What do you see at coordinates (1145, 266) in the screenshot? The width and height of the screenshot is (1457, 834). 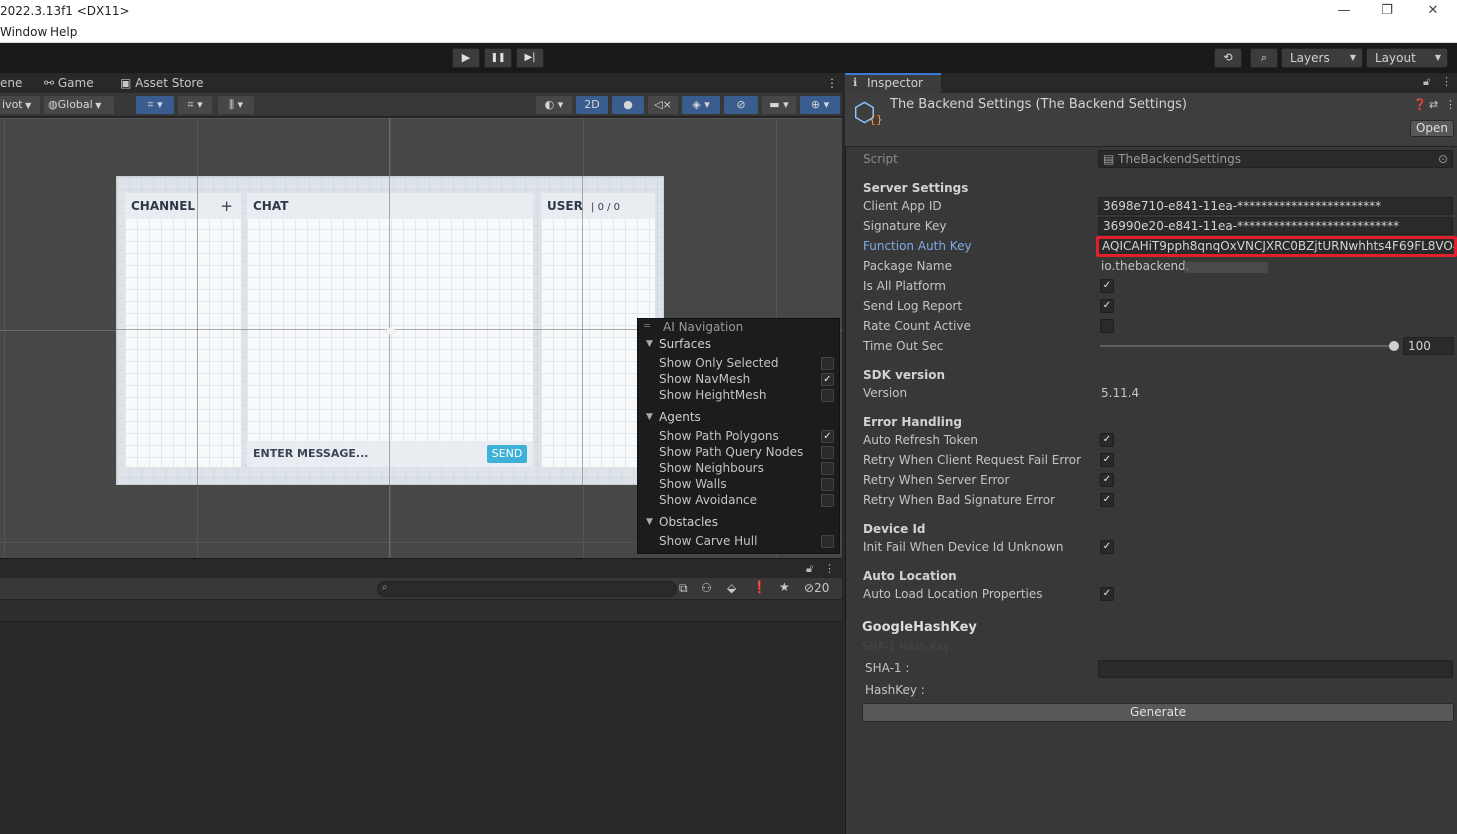 I see `package-name-value: io.thebackend.` at bounding box center [1145, 266].